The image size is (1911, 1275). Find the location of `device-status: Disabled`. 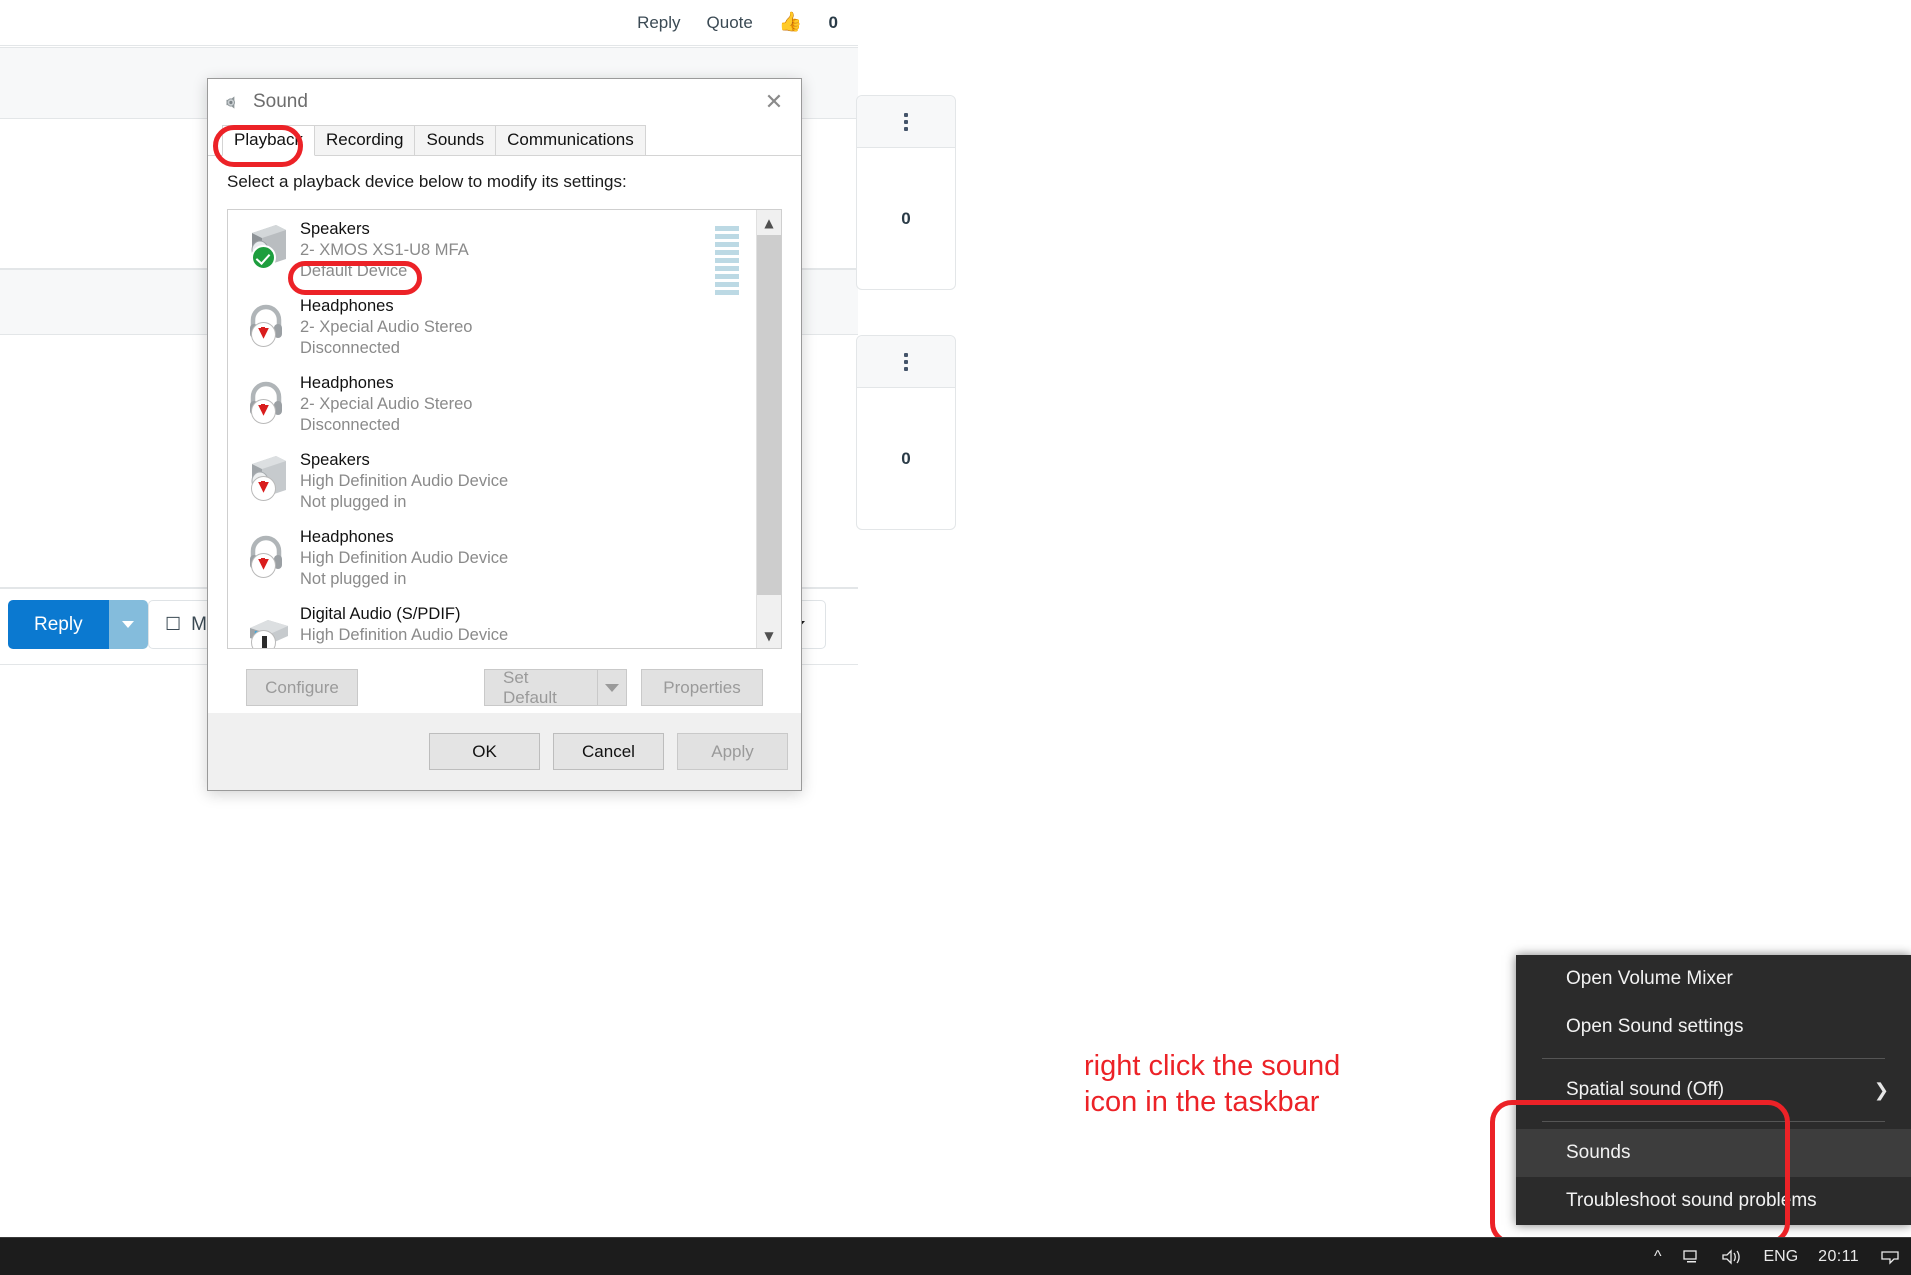

device-status: Disabled is located at coordinates (404, 647).